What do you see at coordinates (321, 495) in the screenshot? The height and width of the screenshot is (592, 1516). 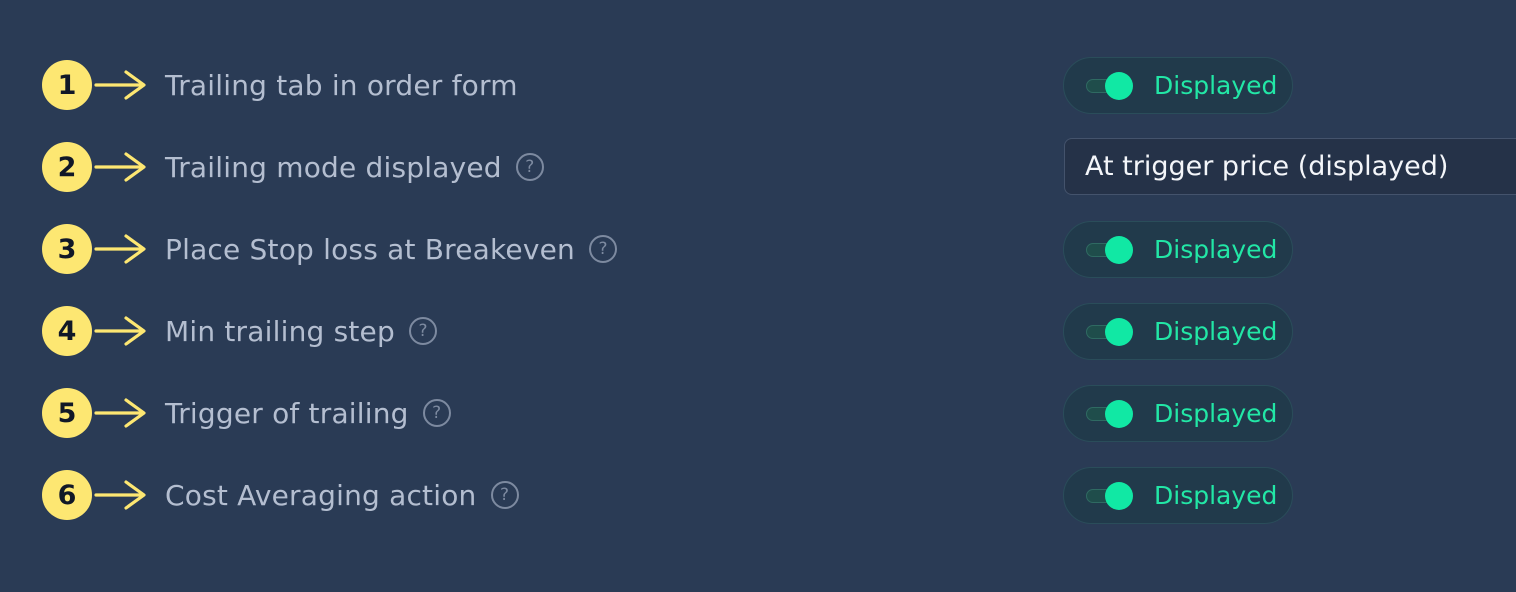 I see `setting-label: Cost Averaging action` at bounding box center [321, 495].